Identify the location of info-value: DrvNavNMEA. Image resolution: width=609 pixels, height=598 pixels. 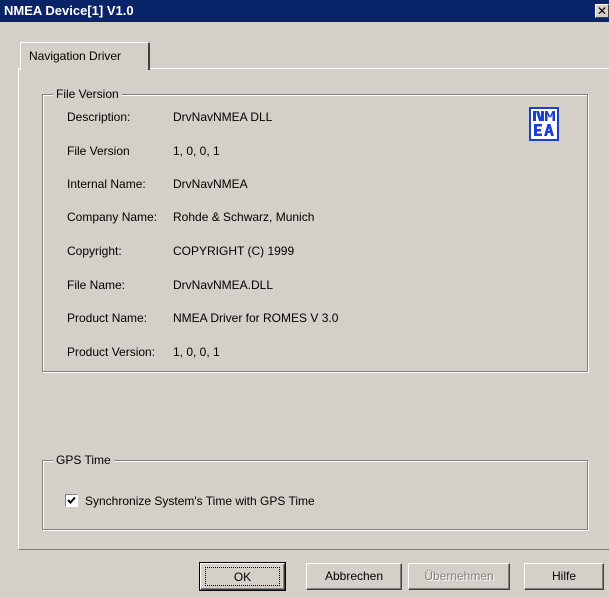
(210, 184).